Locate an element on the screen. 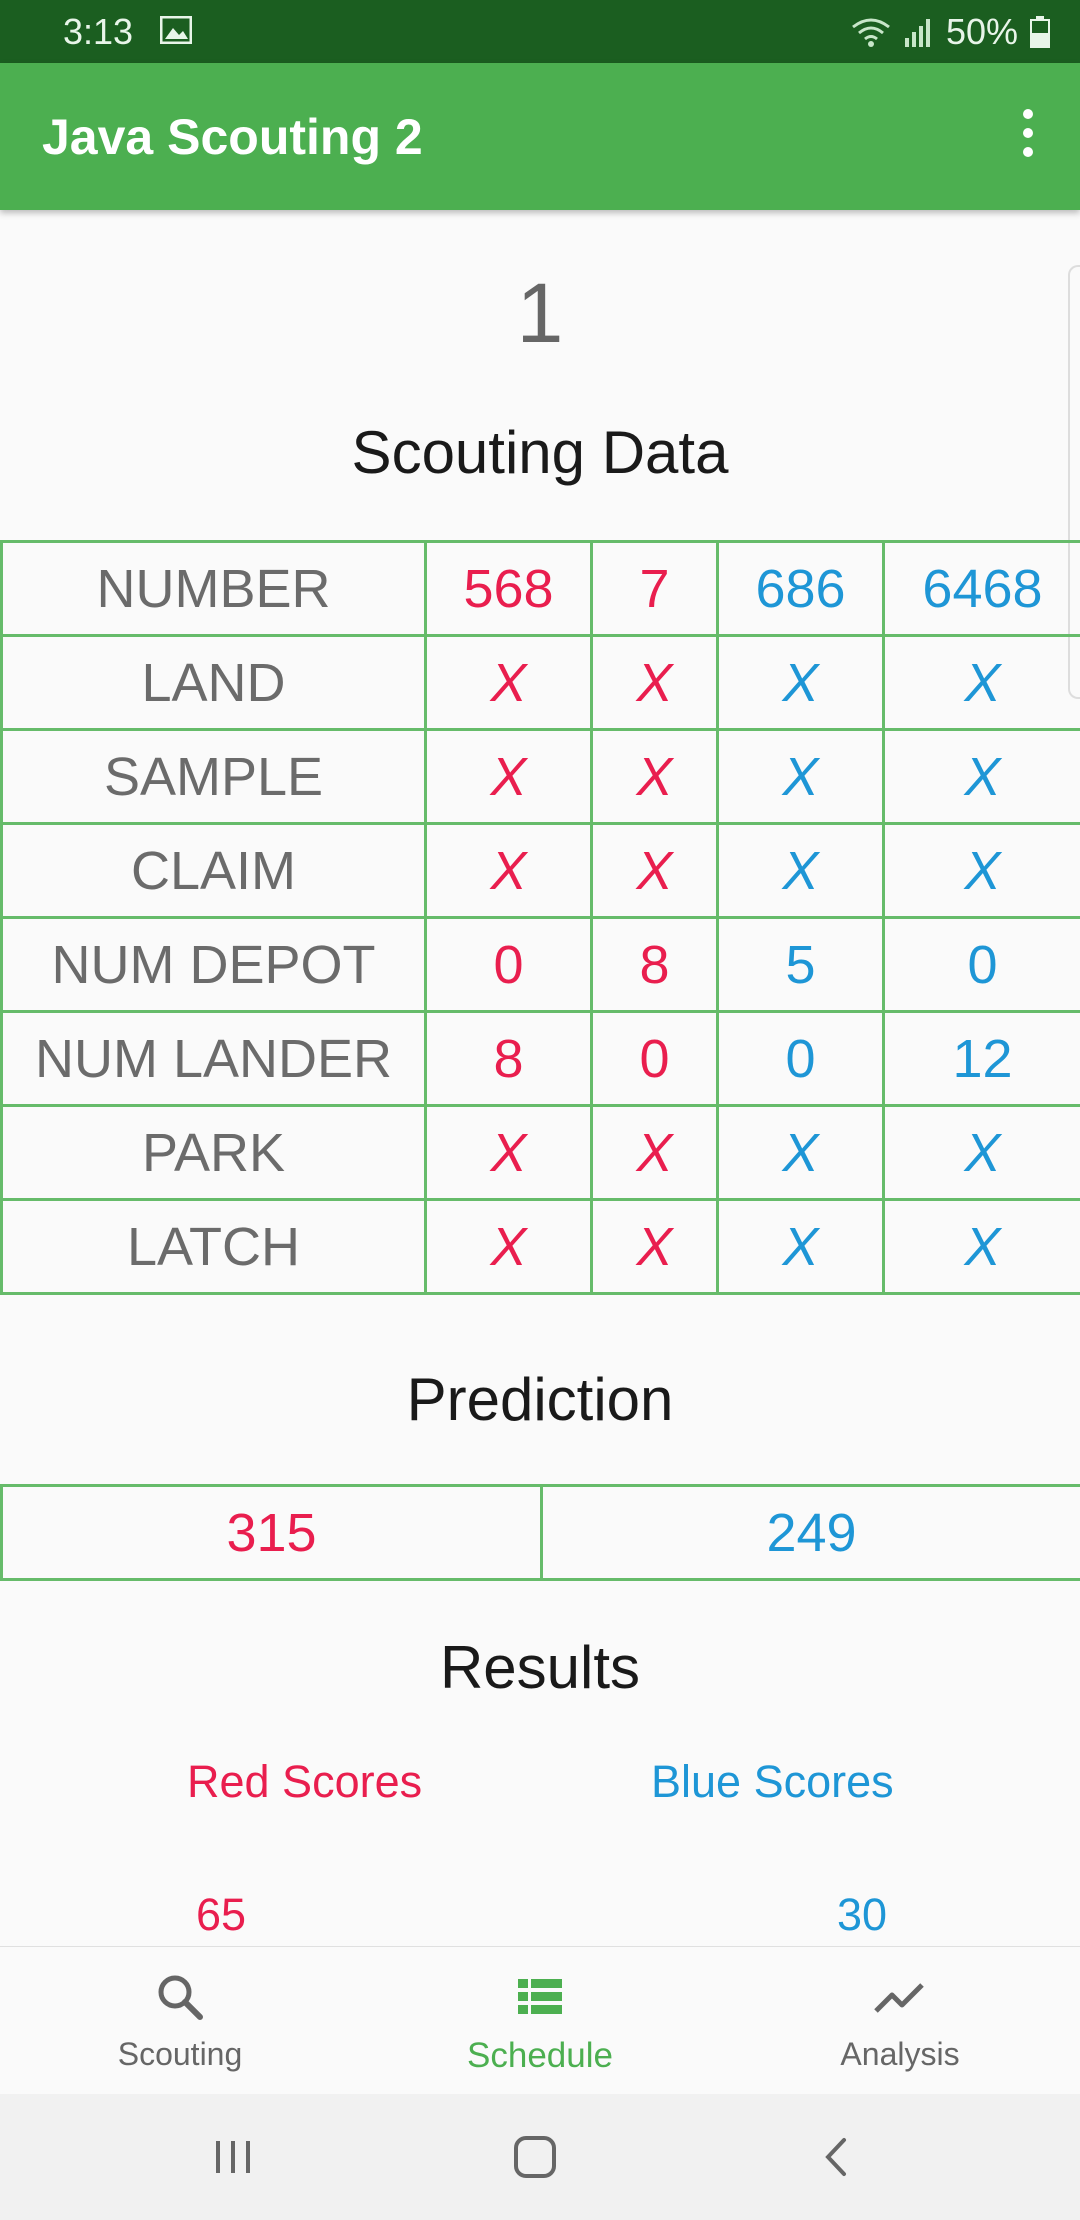  status-right: 50% is located at coordinates (950, 32).